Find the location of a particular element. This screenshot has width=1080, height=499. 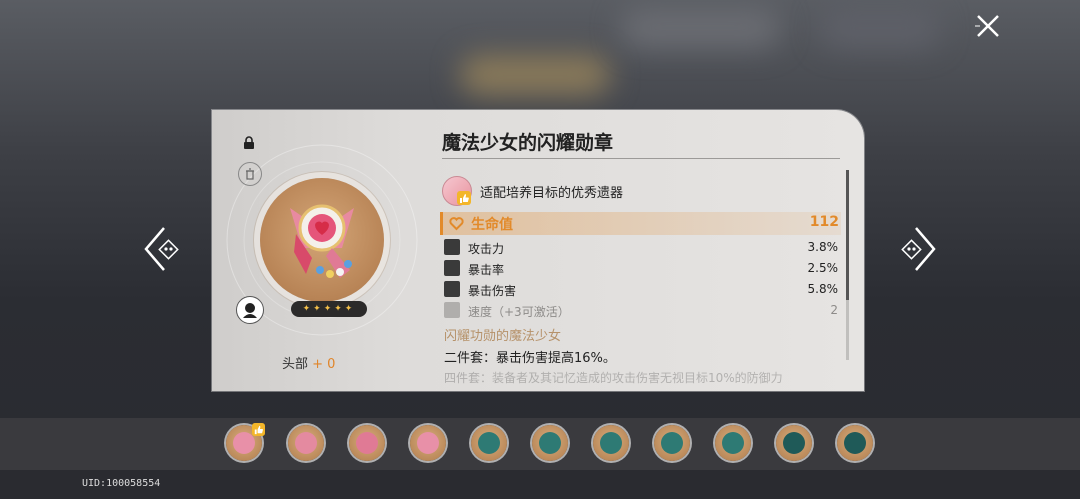

sub-stat-label: 攻击力 is located at coordinates (486, 249).